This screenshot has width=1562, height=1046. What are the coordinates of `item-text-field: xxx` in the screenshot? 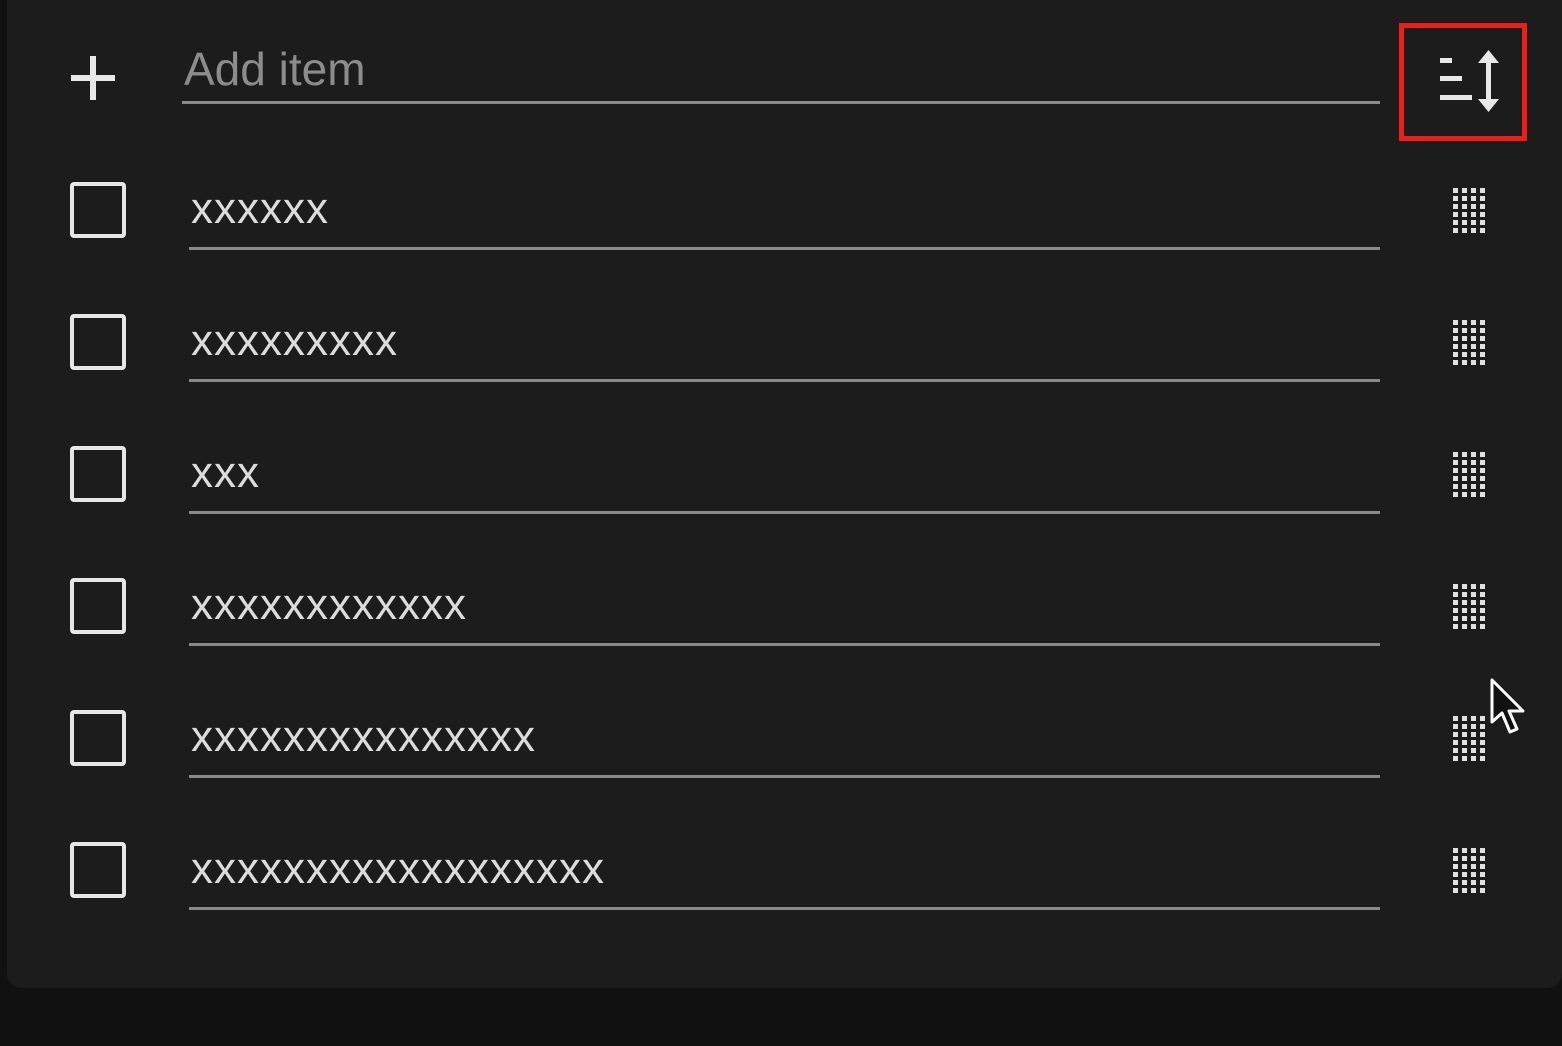 It's located at (784, 479).